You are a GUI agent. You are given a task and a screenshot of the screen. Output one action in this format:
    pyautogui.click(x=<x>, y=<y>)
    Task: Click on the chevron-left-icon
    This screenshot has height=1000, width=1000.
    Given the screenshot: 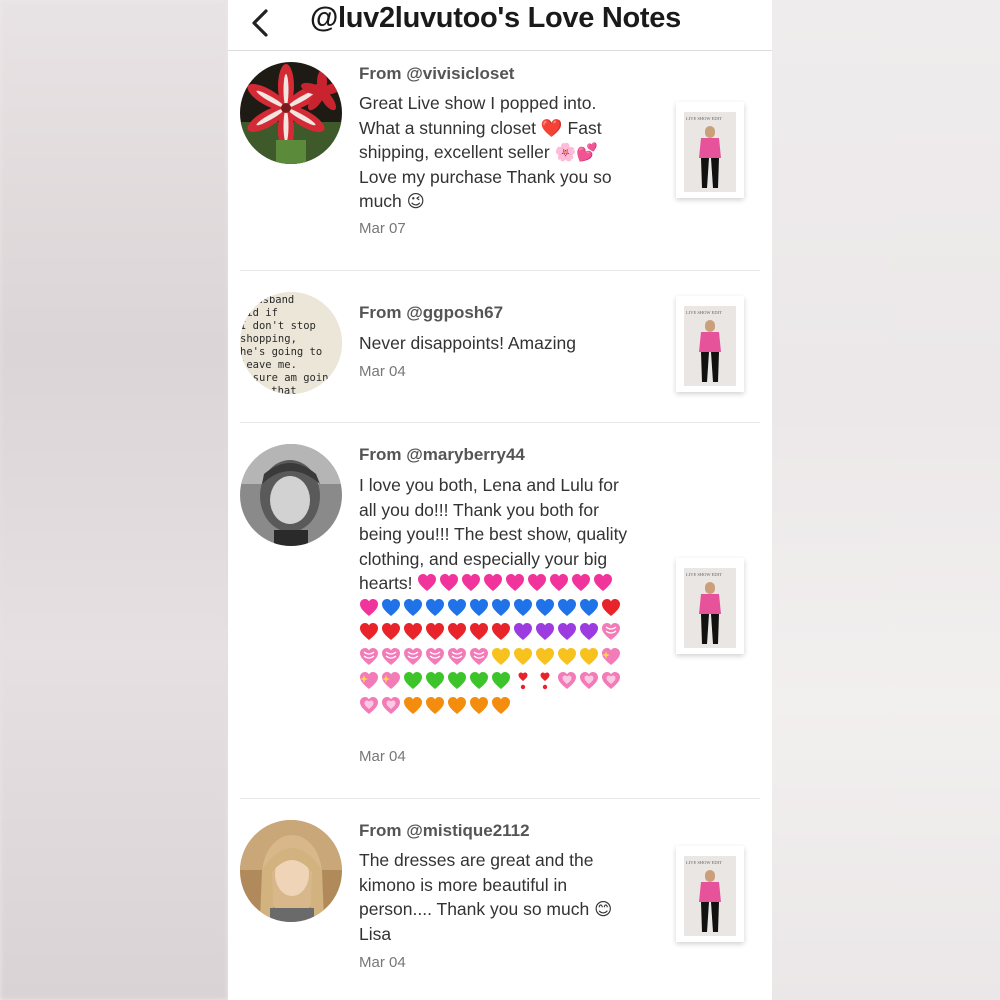 What is the action you would take?
    pyautogui.click(x=260, y=23)
    